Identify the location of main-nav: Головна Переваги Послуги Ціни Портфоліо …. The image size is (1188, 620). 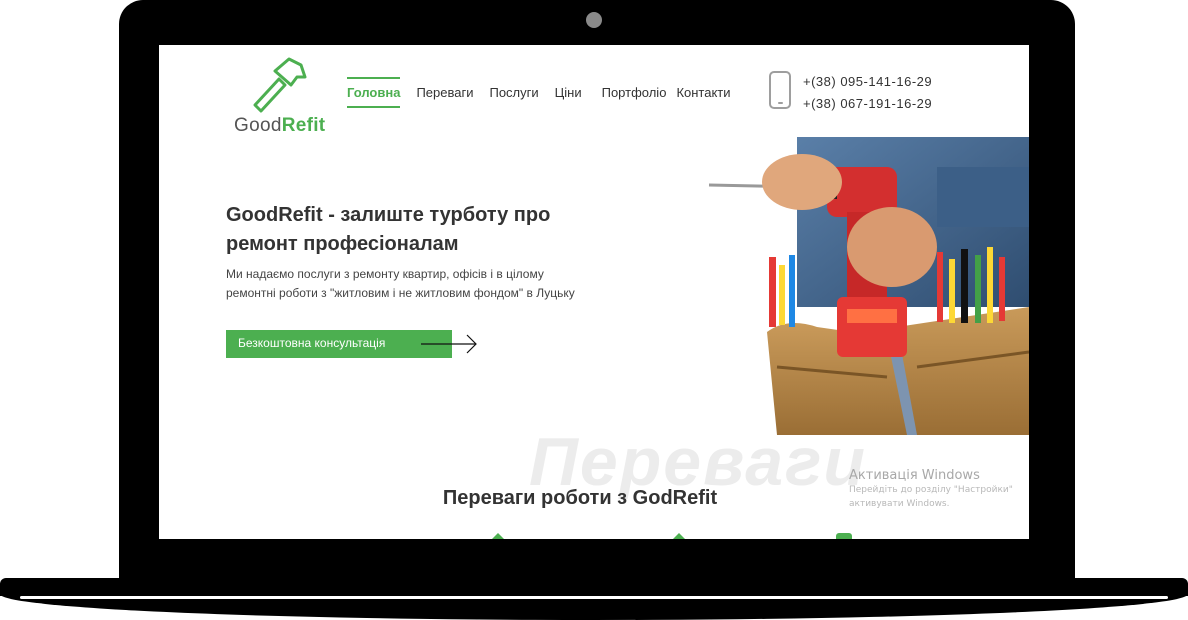
(547, 92).